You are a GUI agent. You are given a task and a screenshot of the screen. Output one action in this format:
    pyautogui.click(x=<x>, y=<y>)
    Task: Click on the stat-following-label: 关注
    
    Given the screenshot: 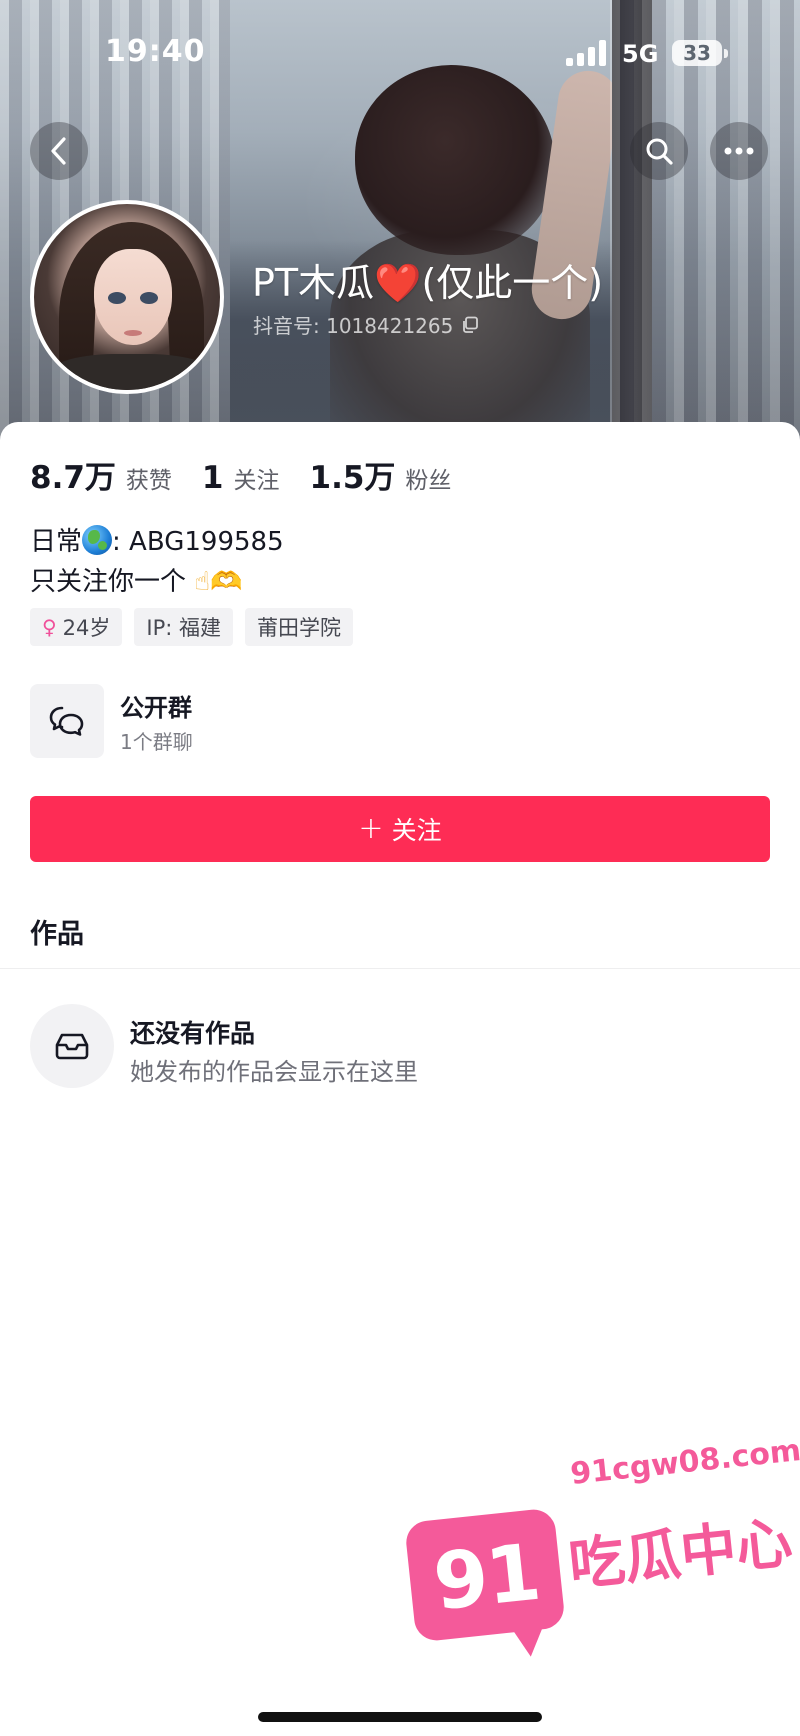 What is the action you would take?
    pyautogui.click(x=256, y=481)
    